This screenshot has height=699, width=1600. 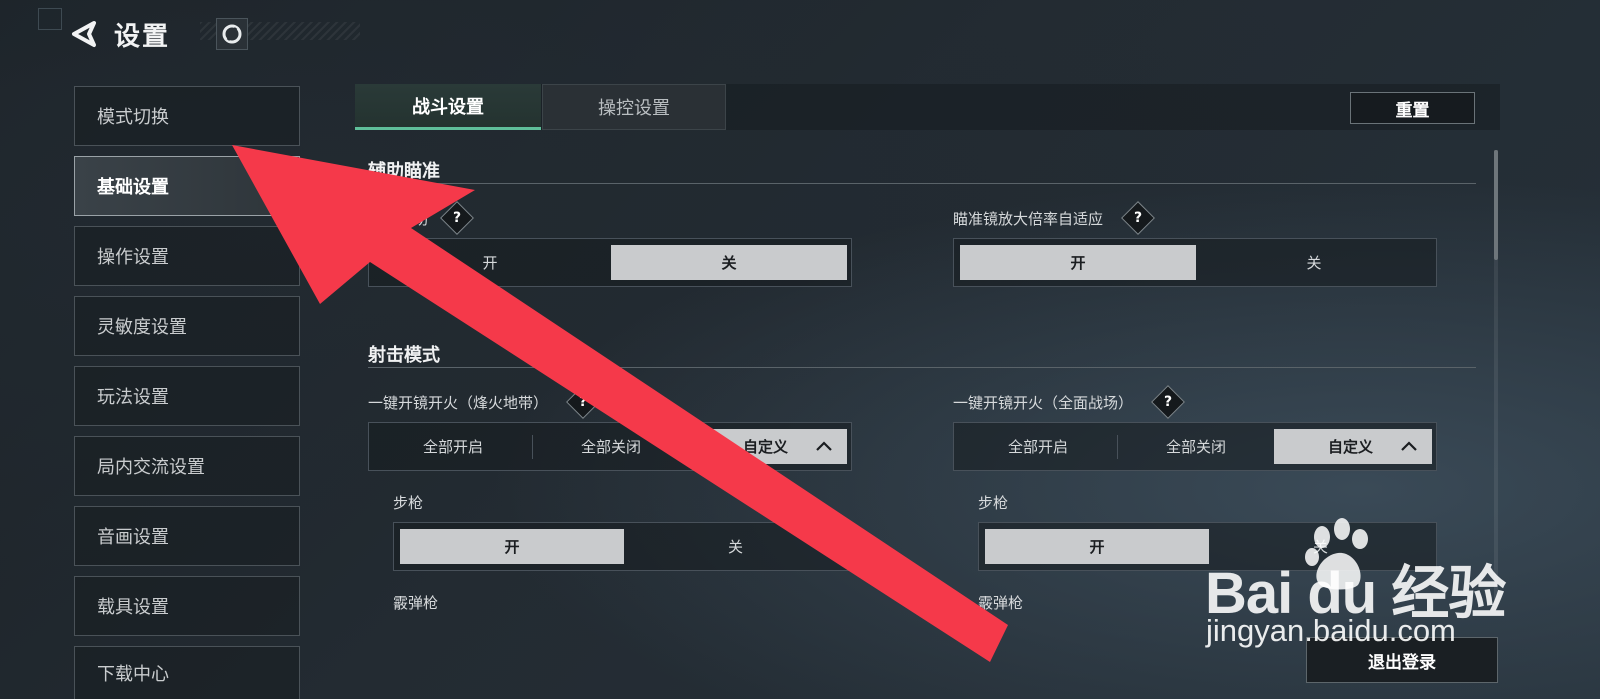 I want to click on fire-right-rifle-on-option: 开, so click(x=1097, y=546).